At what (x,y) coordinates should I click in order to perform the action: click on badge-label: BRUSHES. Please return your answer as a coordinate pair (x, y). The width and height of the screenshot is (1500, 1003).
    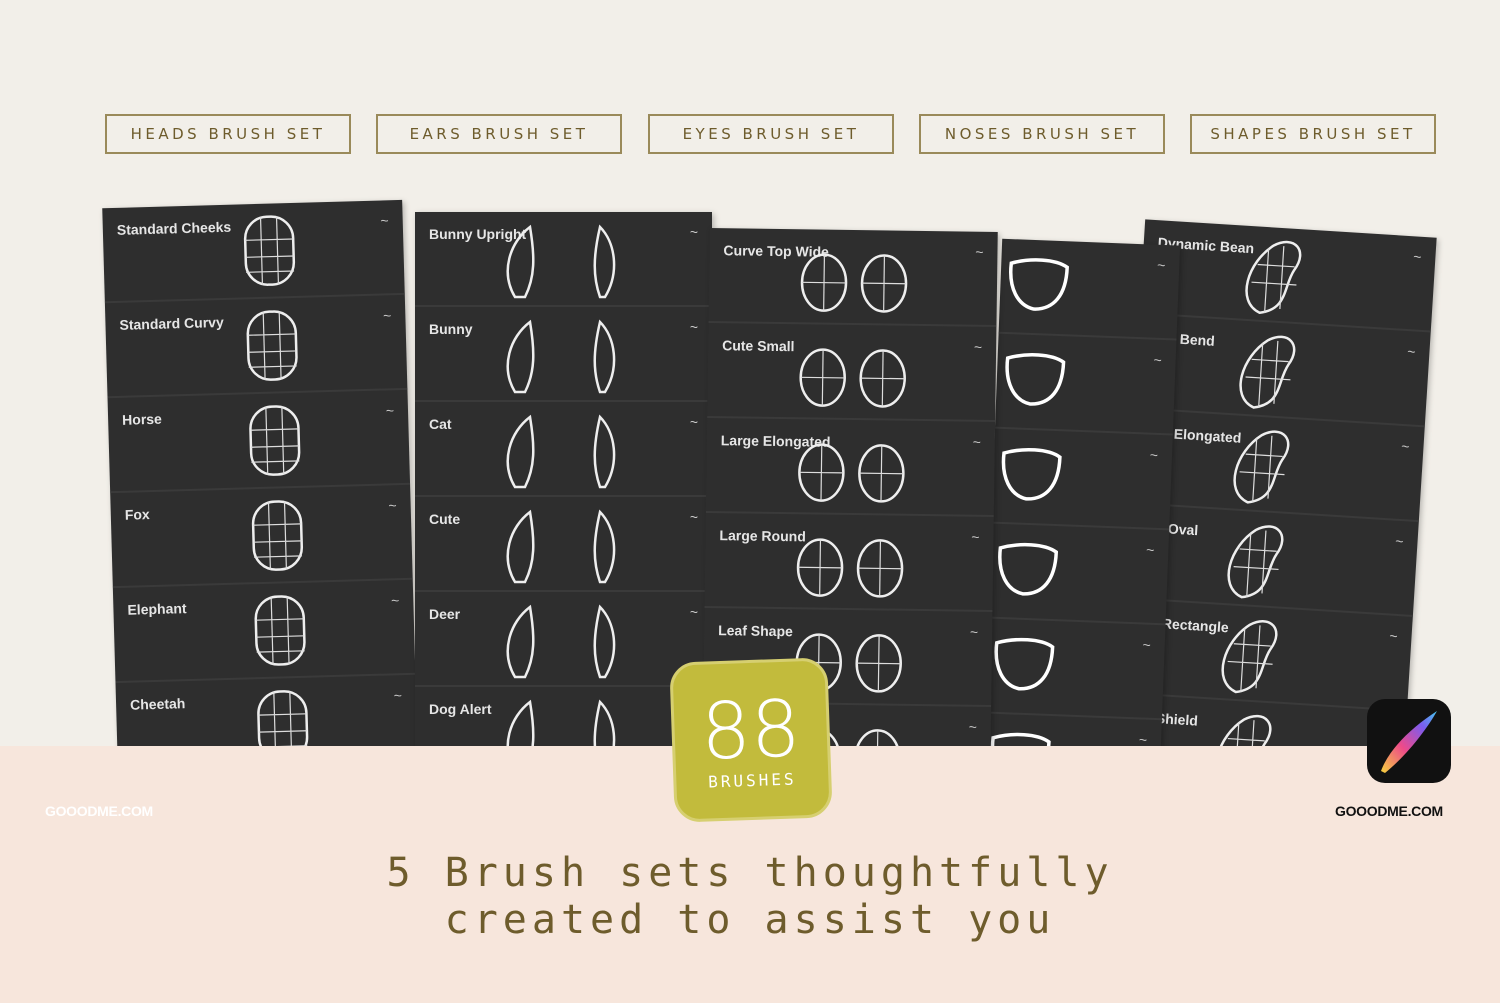
    Looking at the image, I should click on (752, 780).